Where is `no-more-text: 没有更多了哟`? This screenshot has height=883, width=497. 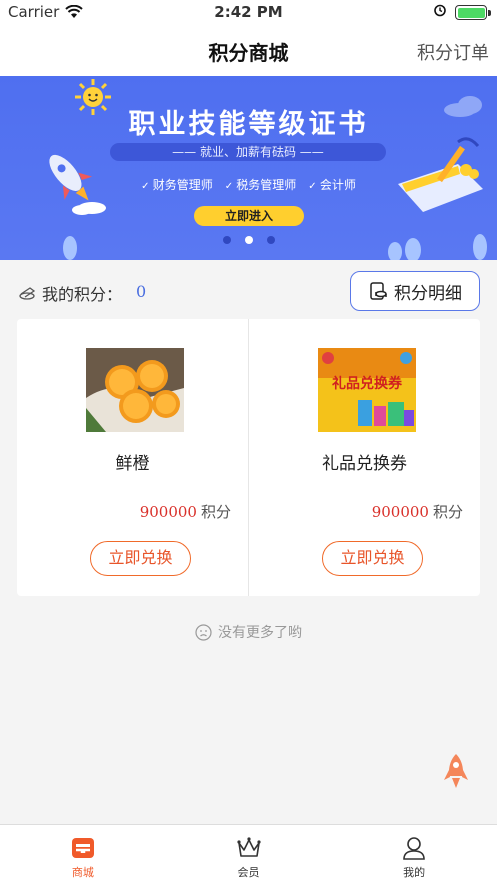 no-more-text: 没有更多了哟 is located at coordinates (260, 633).